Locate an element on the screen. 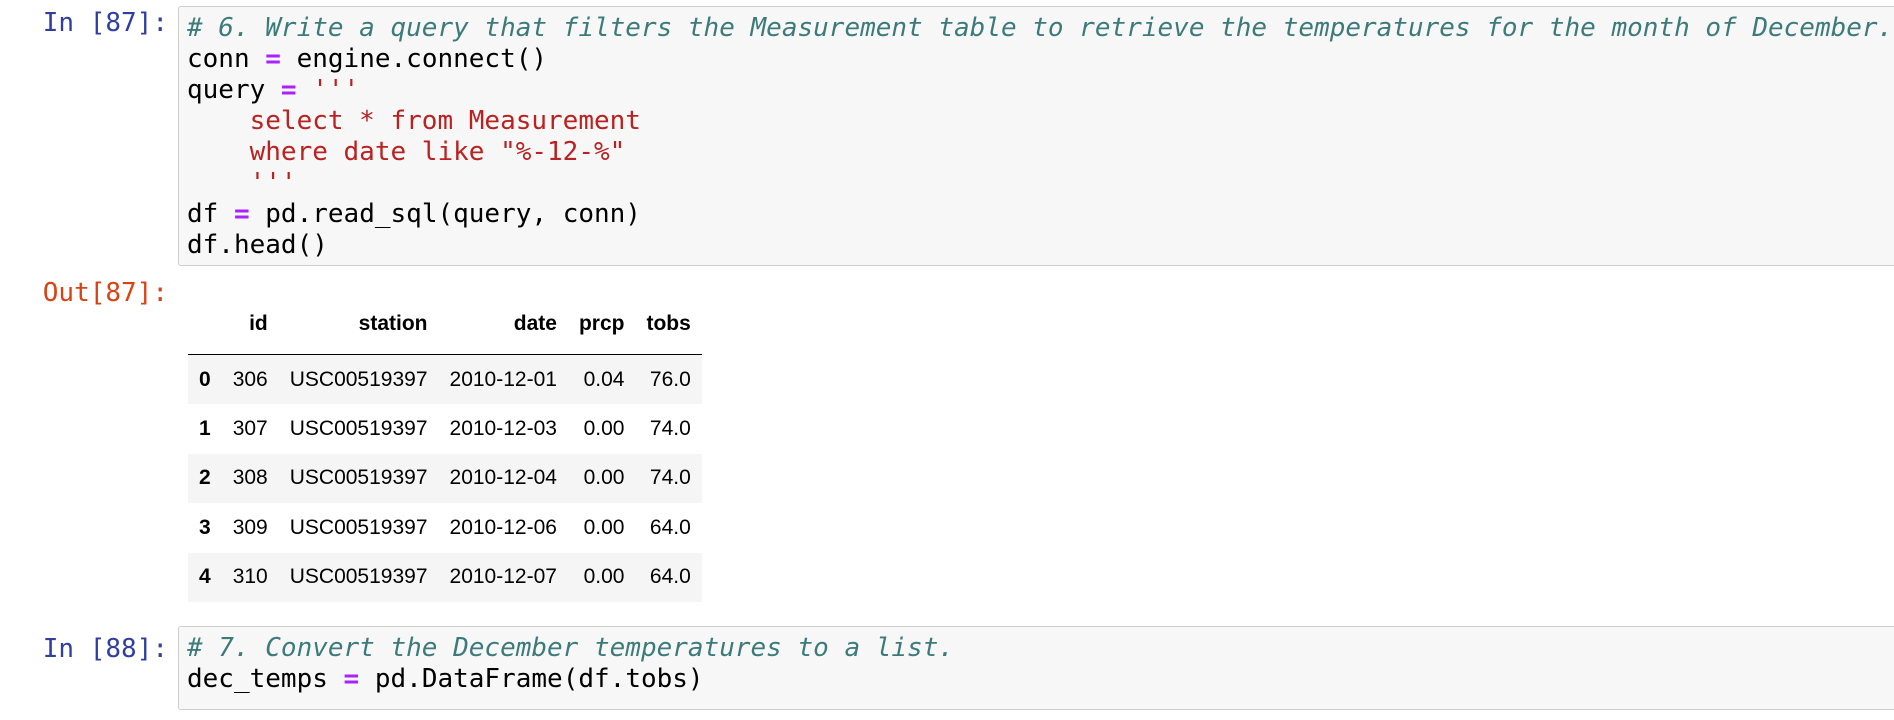 This screenshot has height=720, width=1894. cell-id: 310 is located at coordinates (250, 577).